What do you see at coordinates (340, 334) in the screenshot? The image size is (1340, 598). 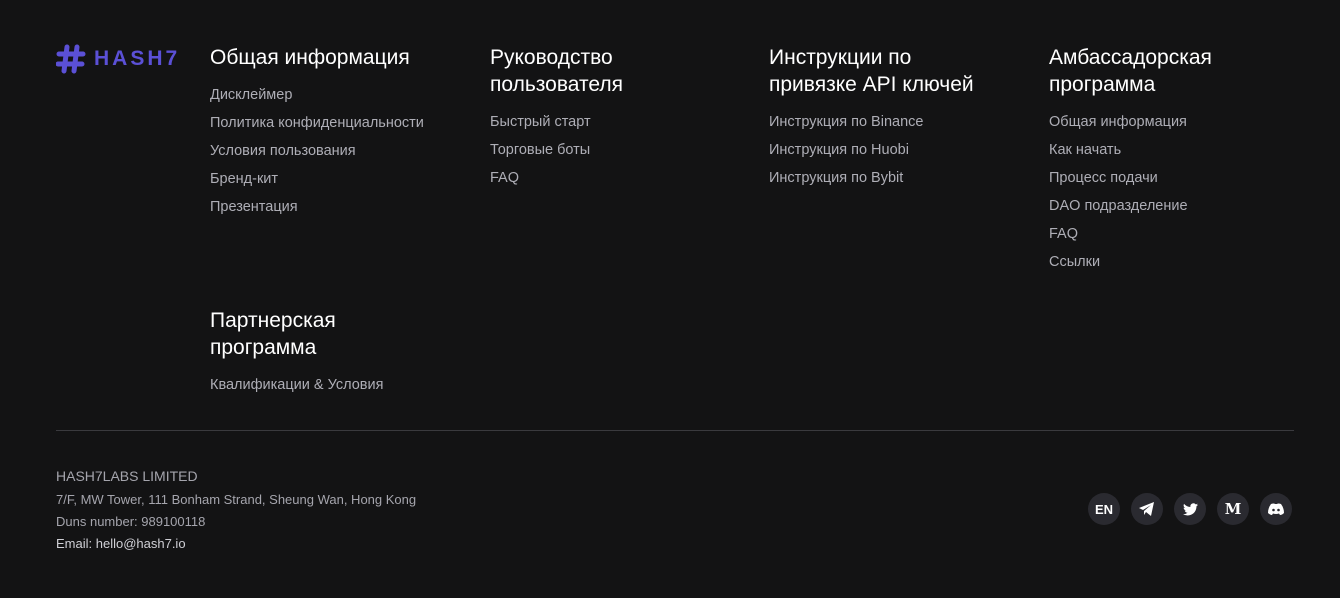 I see `column-title: Партнерская программа` at bounding box center [340, 334].